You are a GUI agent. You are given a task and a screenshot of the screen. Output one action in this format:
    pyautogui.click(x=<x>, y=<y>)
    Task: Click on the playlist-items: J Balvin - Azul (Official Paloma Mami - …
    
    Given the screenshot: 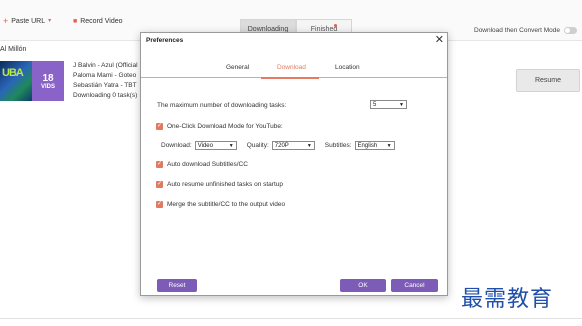 What is the action you would take?
    pyautogui.click(x=105, y=81)
    